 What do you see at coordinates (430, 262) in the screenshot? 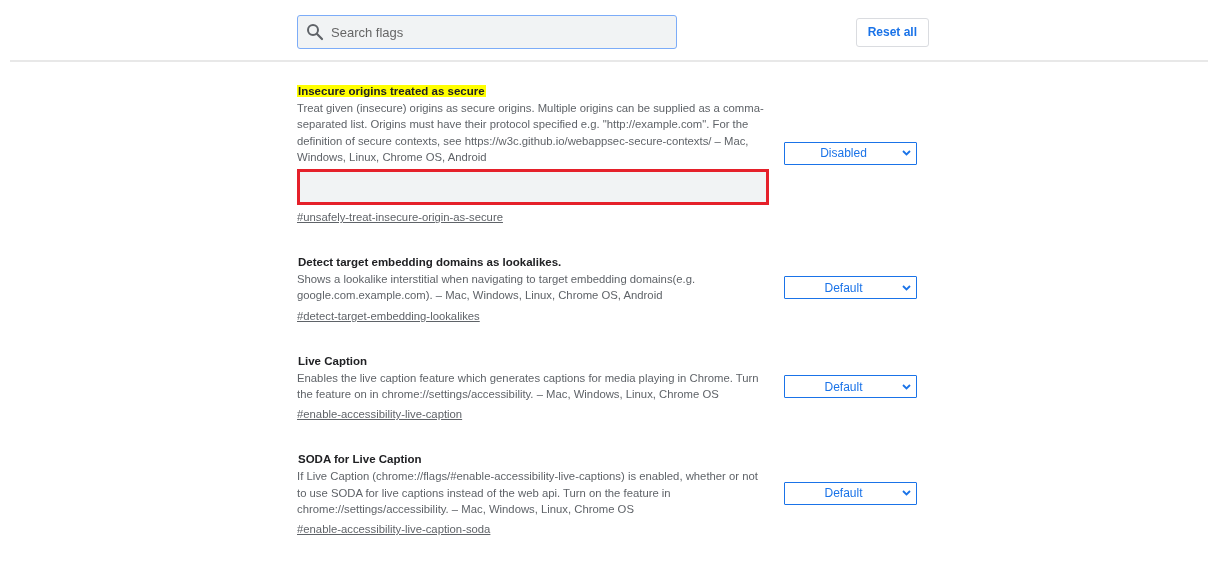
I see `flag-title: Detect target embedding domains as lookalikes.` at bounding box center [430, 262].